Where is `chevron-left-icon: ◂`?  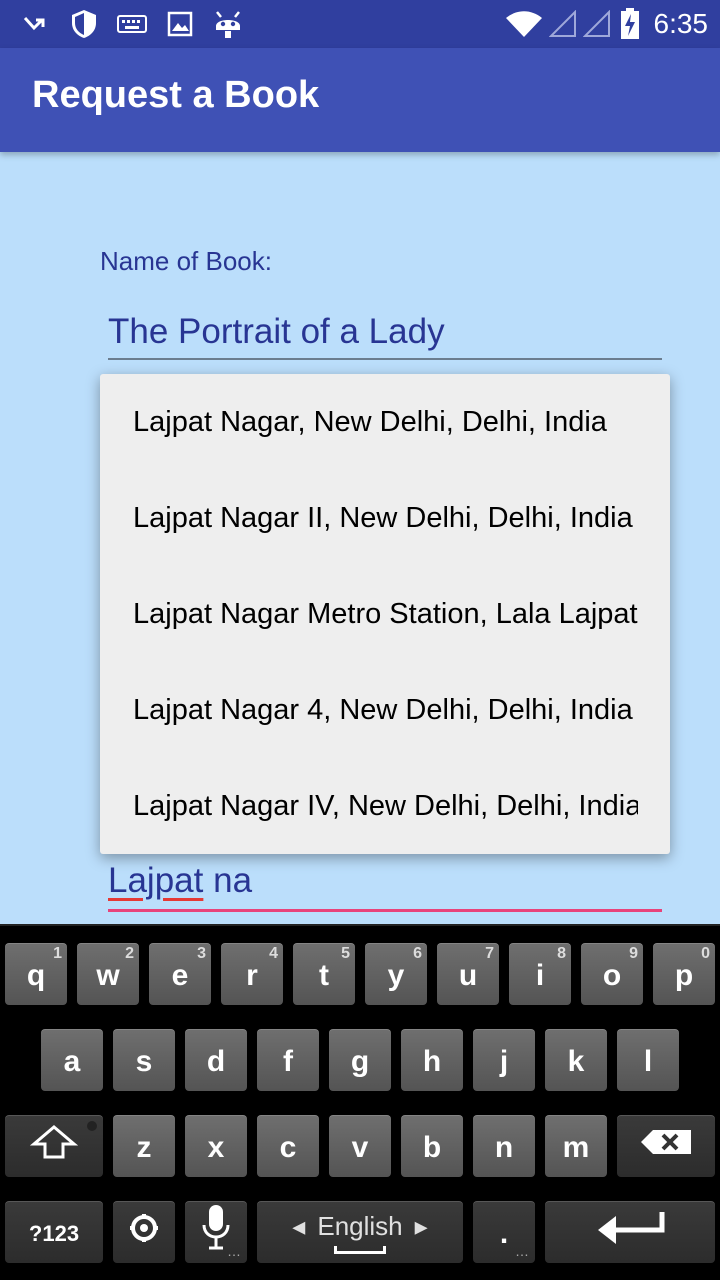
chevron-left-icon: ◂ is located at coordinates (299, 1225).